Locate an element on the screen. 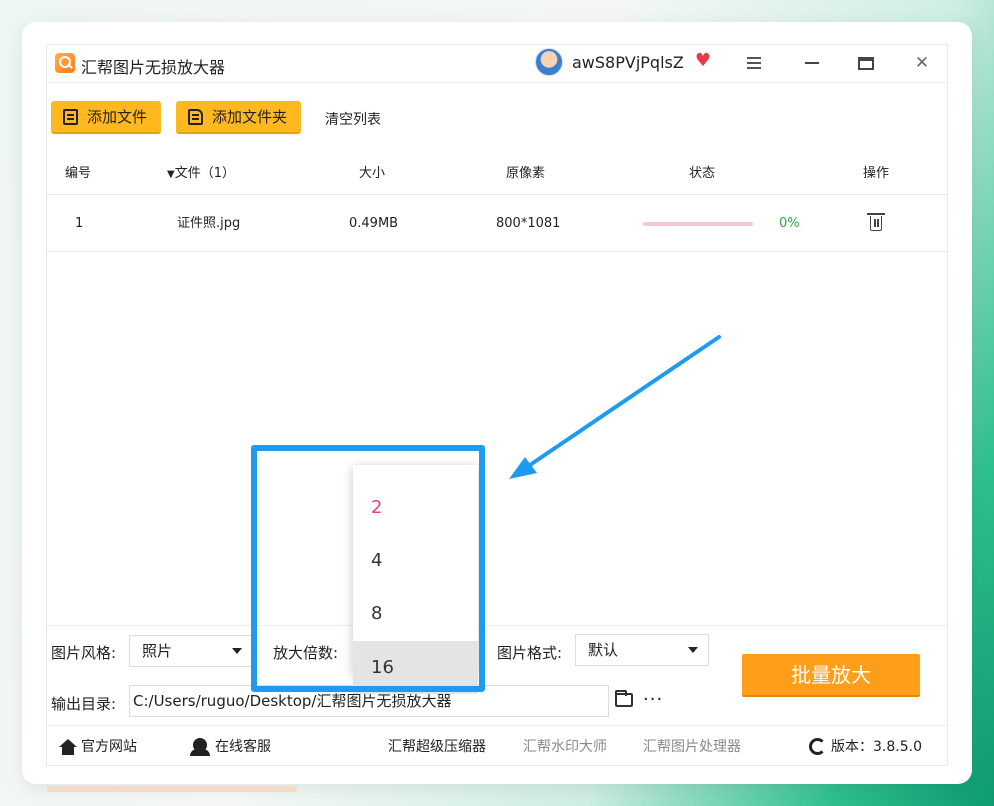  style-select: 照片 is located at coordinates (191, 651).